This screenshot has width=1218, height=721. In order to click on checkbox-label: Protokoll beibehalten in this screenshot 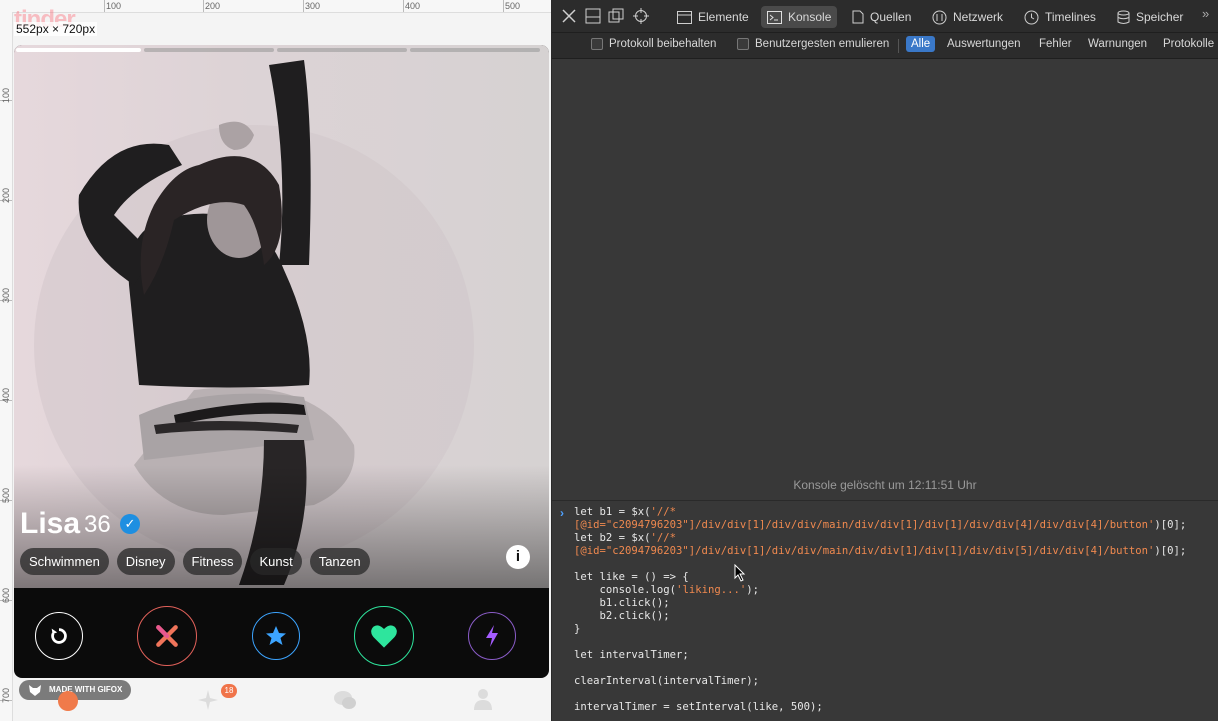, I will do `click(663, 44)`.